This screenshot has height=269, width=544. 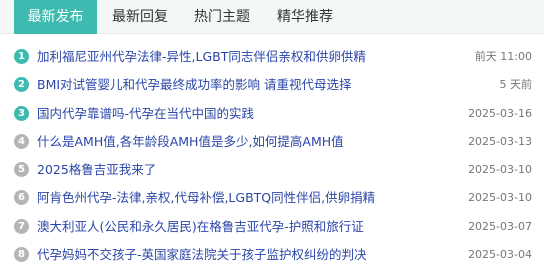 I want to click on post-title-link: 什么是AMH值,各年龄段AMH值是多少,如何提高AMH值, so click(x=237, y=141).